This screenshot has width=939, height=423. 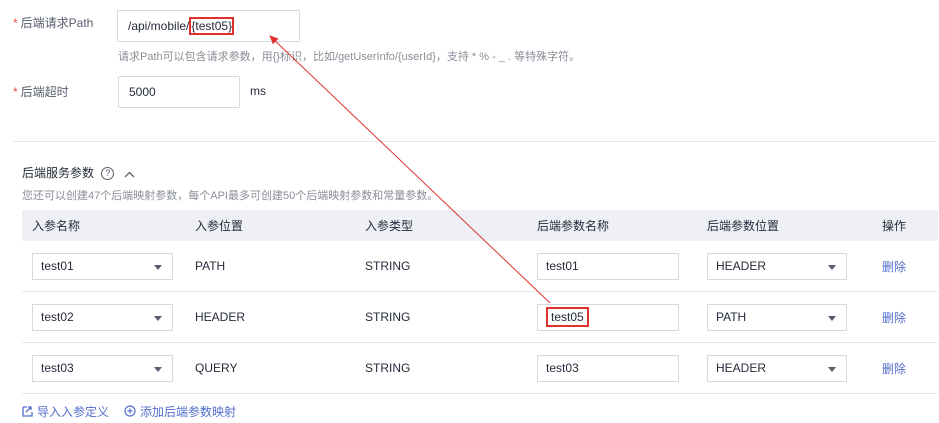 What do you see at coordinates (212, 26) in the screenshot?
I see `path-param-highlight: {test05}` at bounding box center [212, 26].